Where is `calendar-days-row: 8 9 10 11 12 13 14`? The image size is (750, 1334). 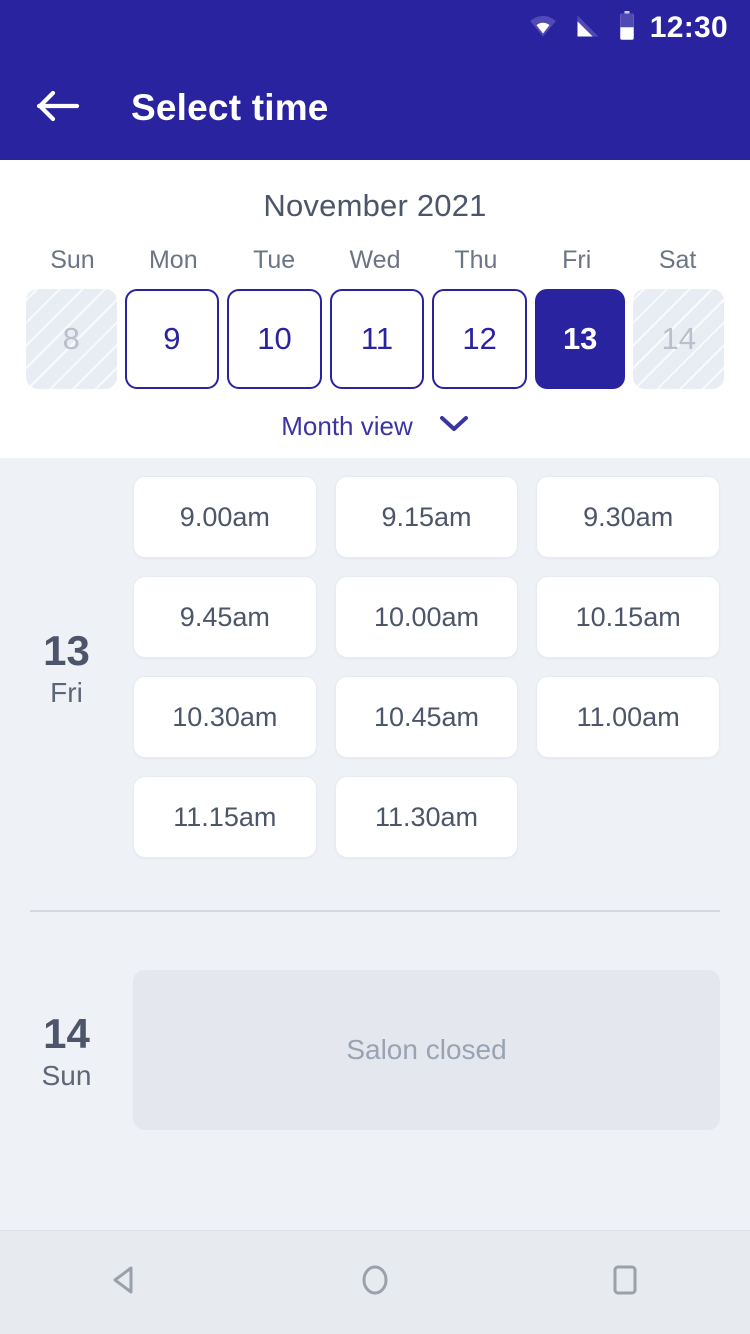 calendar-days-row: 8 9 10 11 12 13 14 is located at coordinates (375, 339).